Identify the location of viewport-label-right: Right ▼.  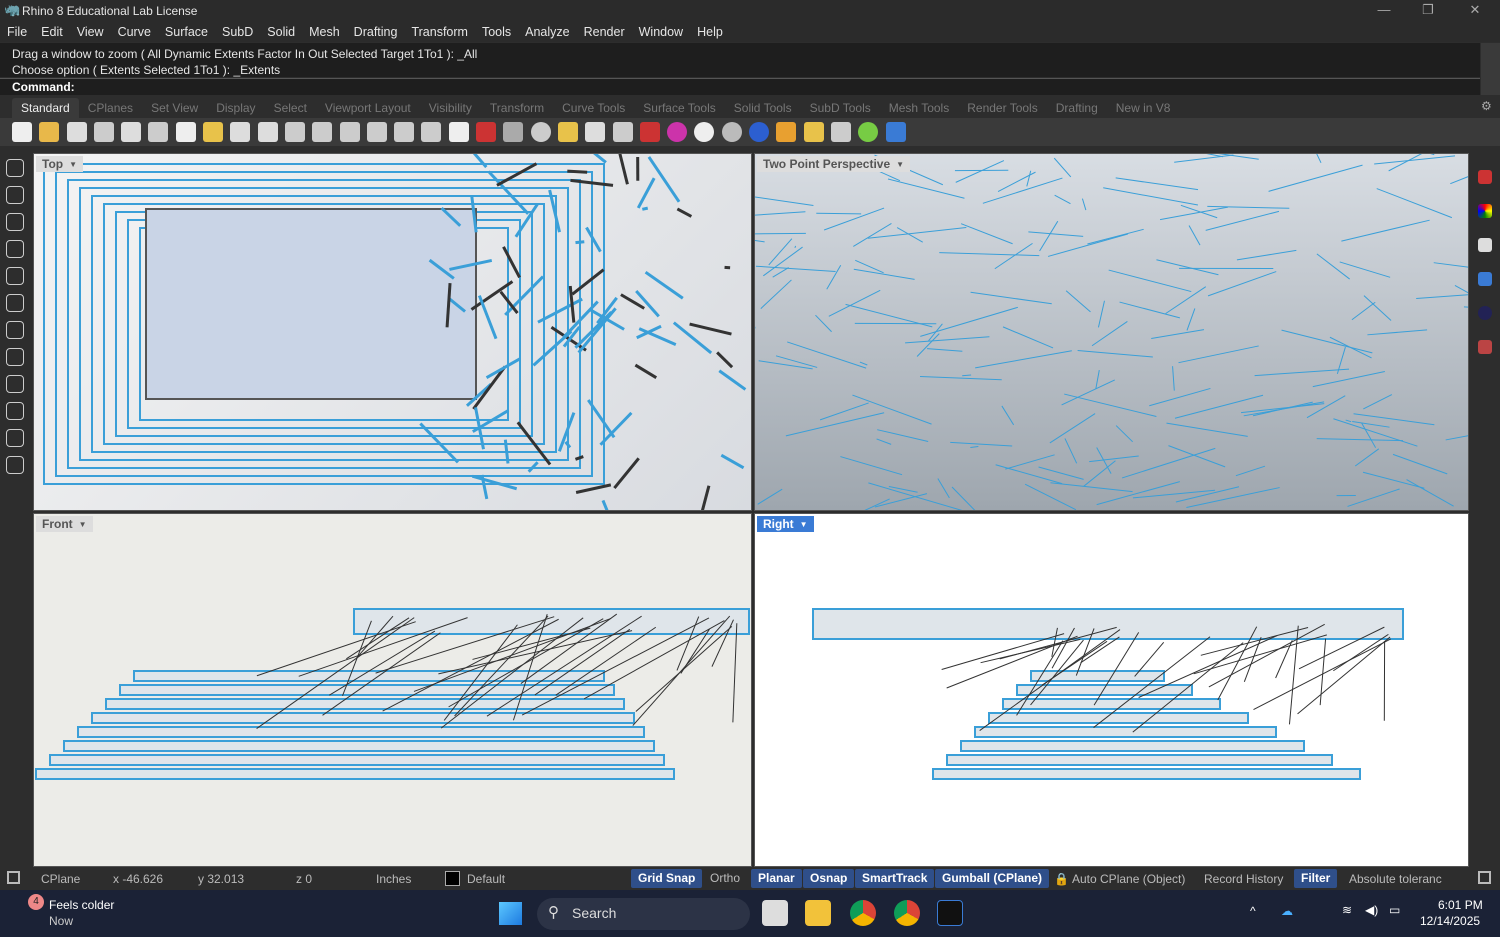
(785, 524).